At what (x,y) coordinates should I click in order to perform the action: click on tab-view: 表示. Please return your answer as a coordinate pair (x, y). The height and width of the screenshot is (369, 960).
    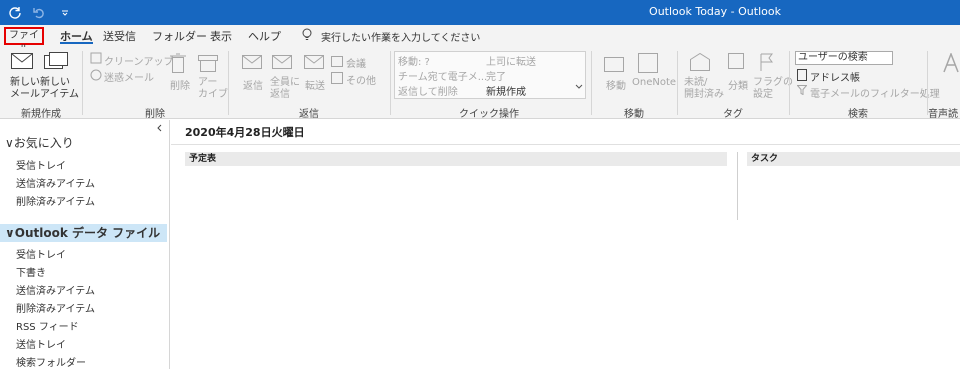
    Looking at the image, I should click on (221, 36).